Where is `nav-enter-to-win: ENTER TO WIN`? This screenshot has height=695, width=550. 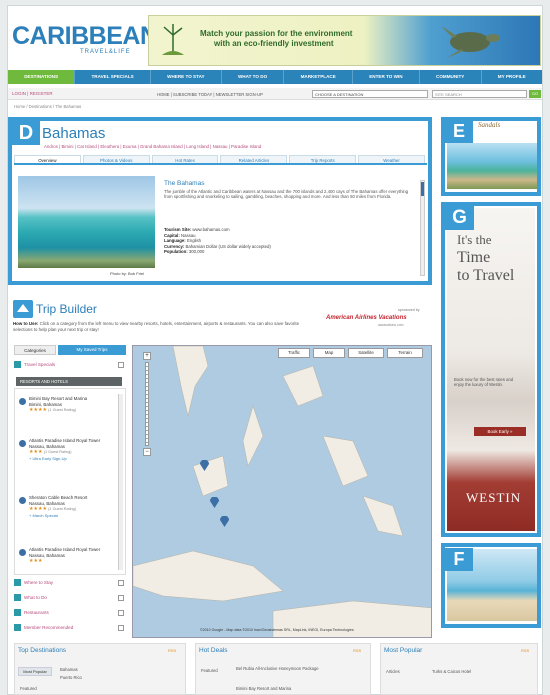
nav-enter-to-win: ENTER TO WIN is located at coordinates (386, 77).